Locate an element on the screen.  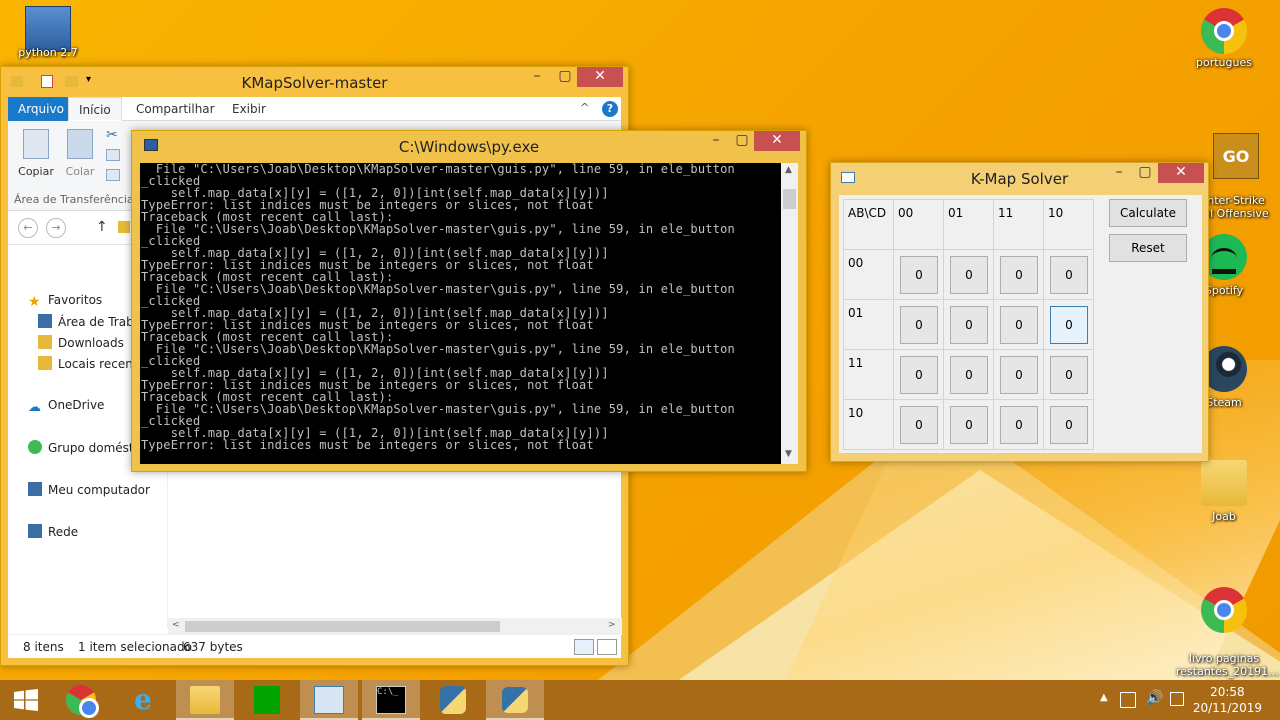
paste-shortcut-icon is located at coordinates (113, 175).